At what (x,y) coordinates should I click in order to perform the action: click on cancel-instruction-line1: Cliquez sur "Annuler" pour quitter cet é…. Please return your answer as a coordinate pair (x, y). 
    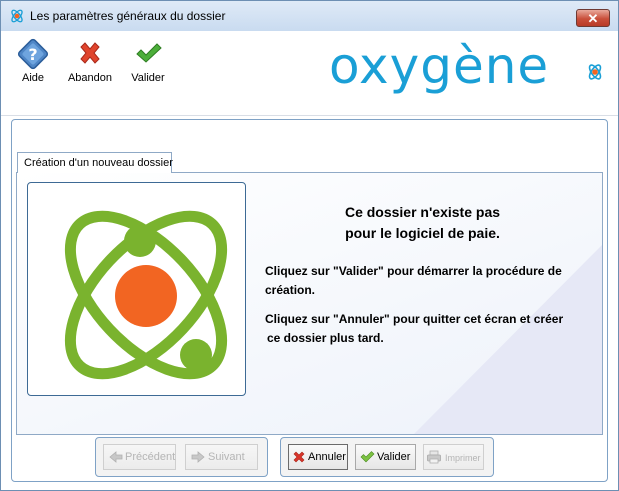
    Looking at the image, I should click on (414, 319).